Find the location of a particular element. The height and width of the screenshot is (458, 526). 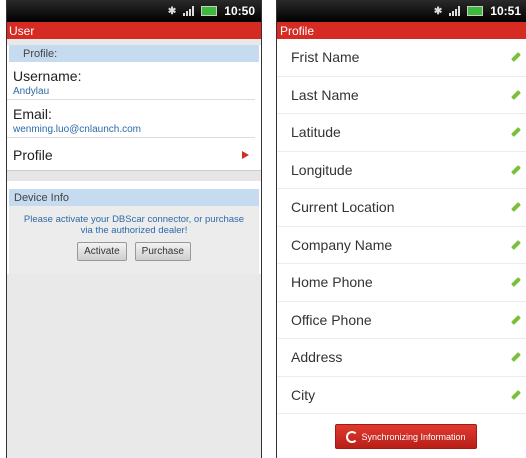

status-bar: ✱ 10:50 is located at coordinates (134, 11).